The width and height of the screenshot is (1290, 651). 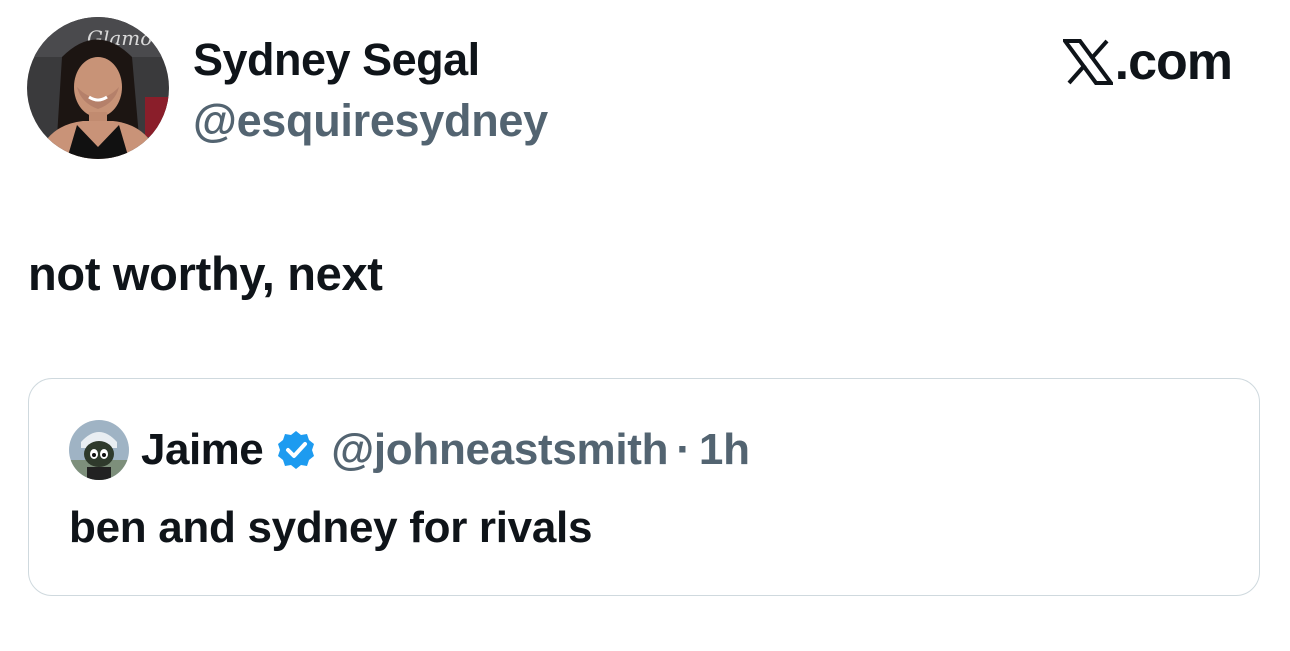 What do you see at coordinates (336, 60) in the screenshot?
I see `author-name: Sydney Segal` at bounding box center [336, 60].